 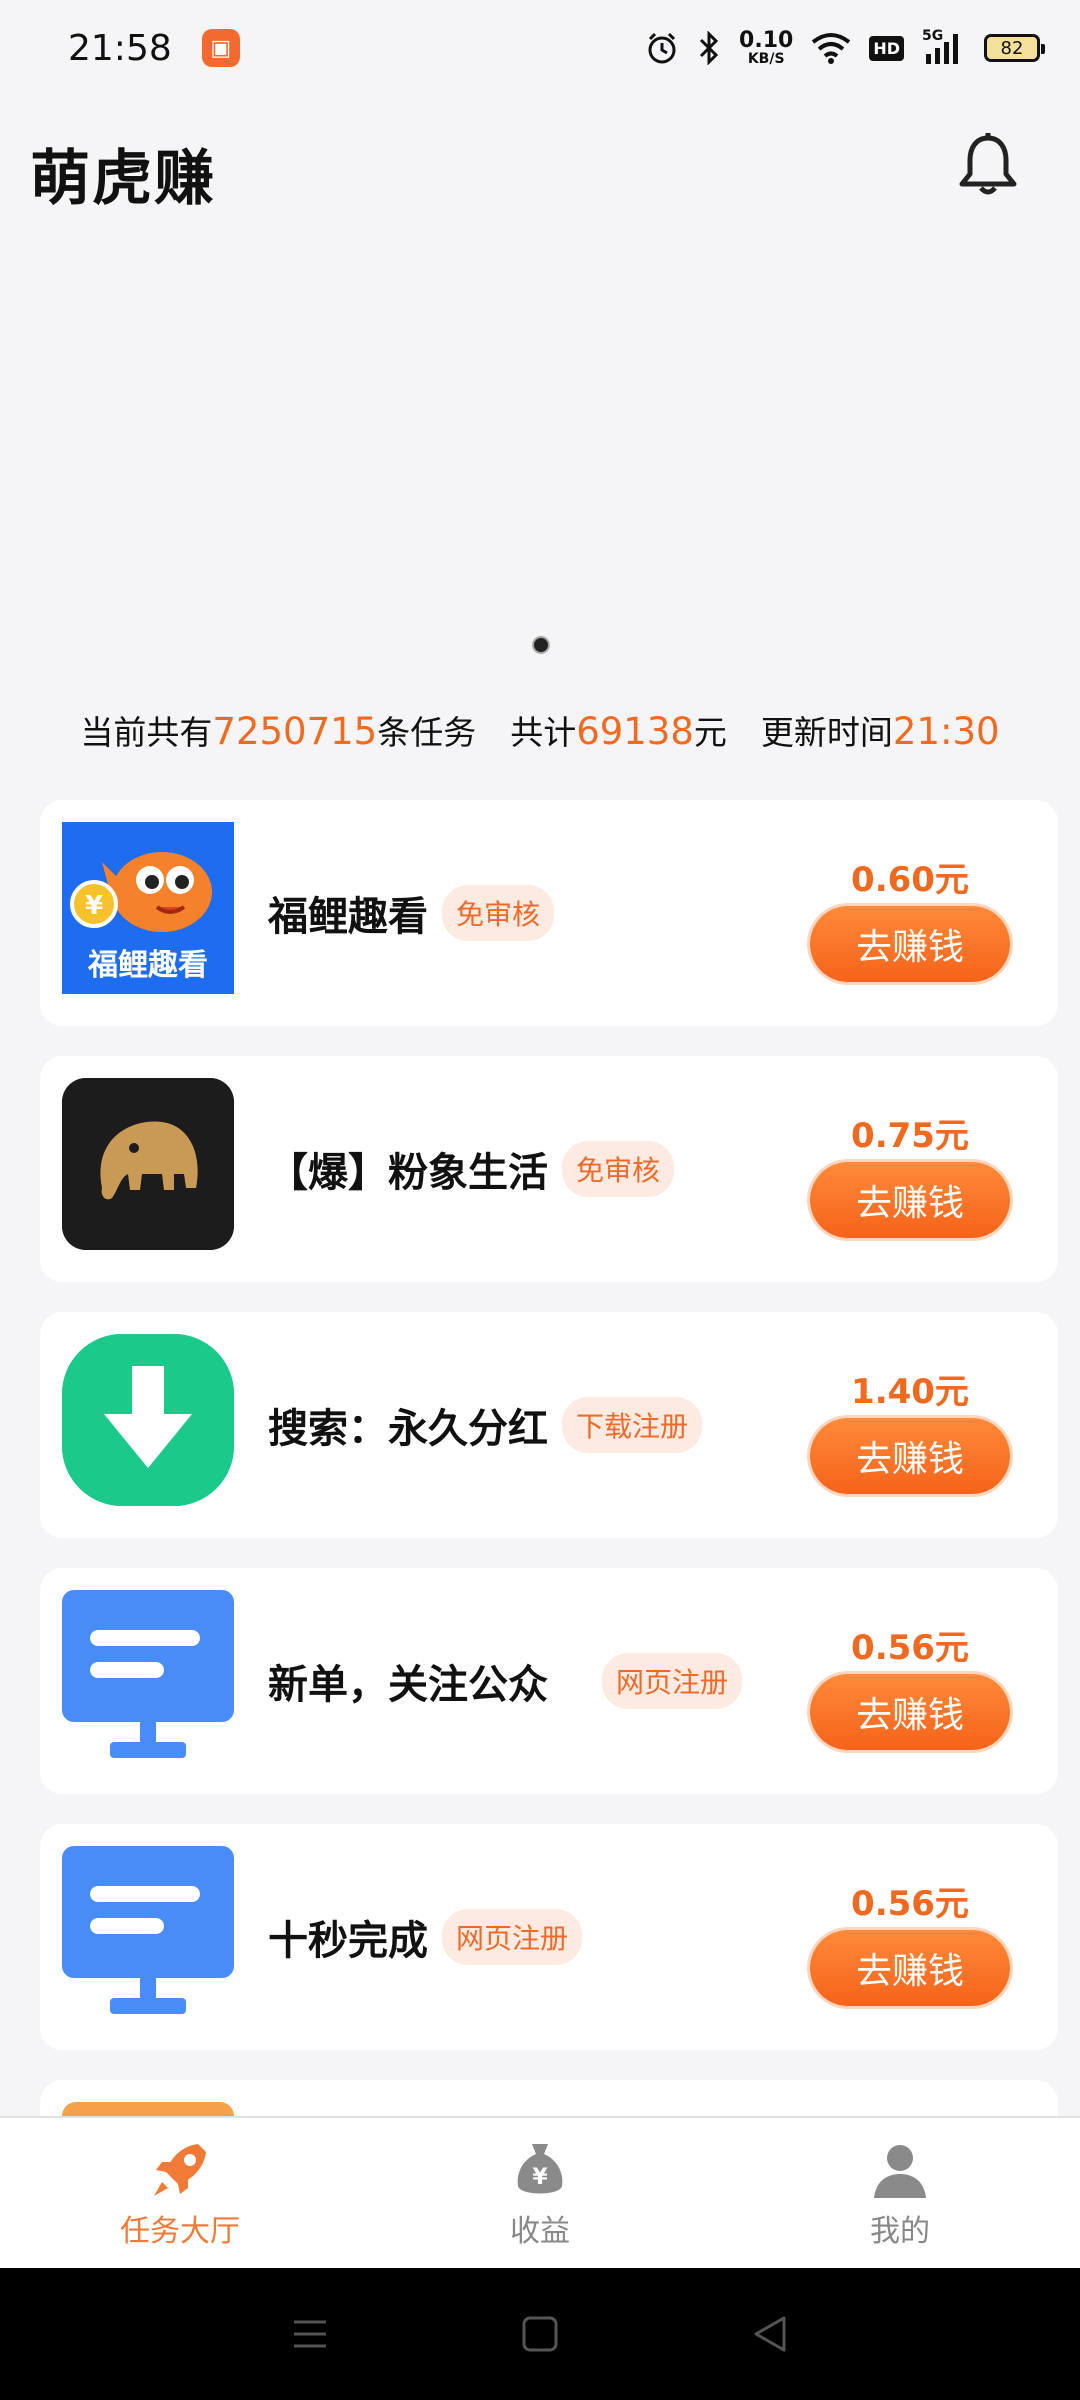 What do you see at coordinates (933, 36) in the screenshot?
I see `signal-label: 5G` at bounding box center [933, 36].